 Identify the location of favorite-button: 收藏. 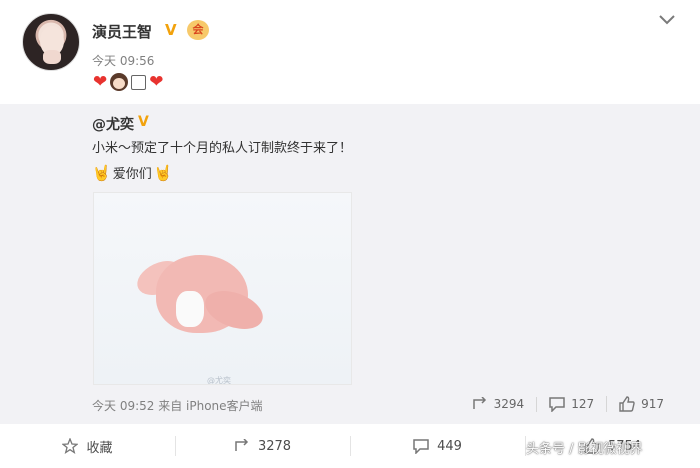
(87, 446).